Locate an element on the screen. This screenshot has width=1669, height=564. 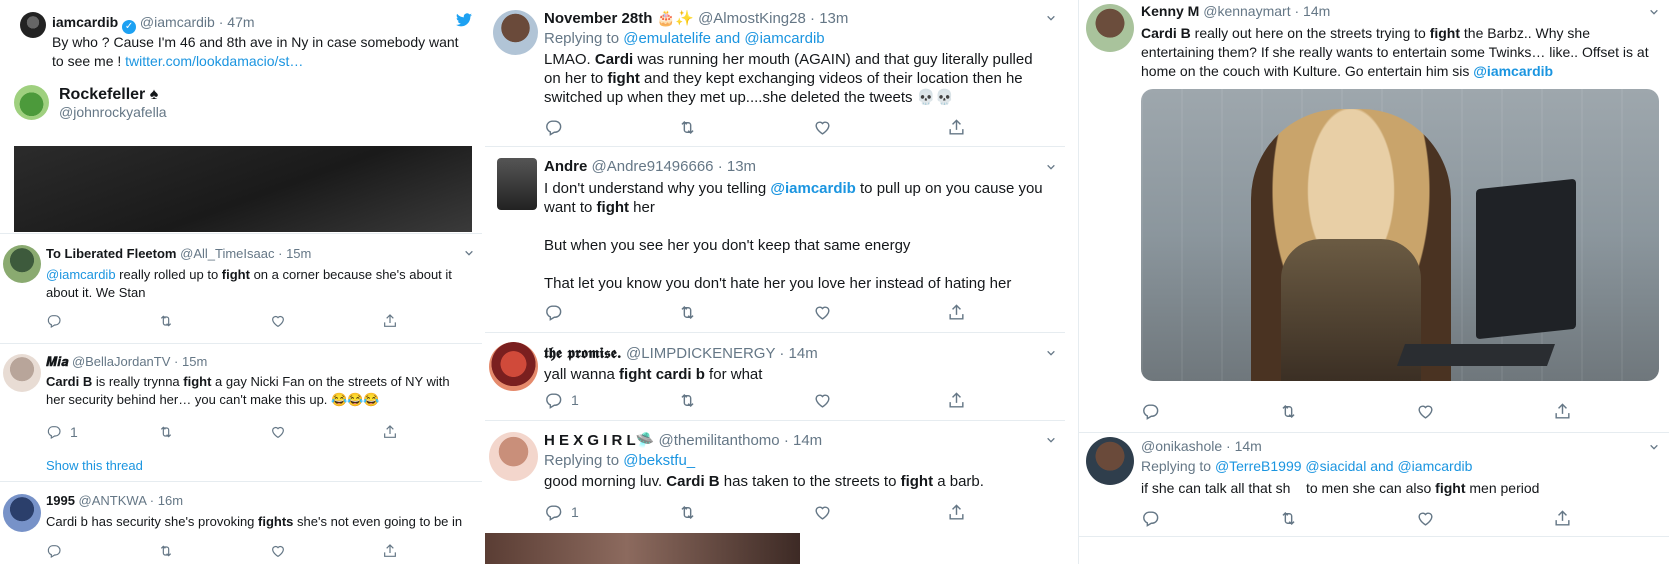
quoted-video-thumbnail is located at coordinates (243, 189).